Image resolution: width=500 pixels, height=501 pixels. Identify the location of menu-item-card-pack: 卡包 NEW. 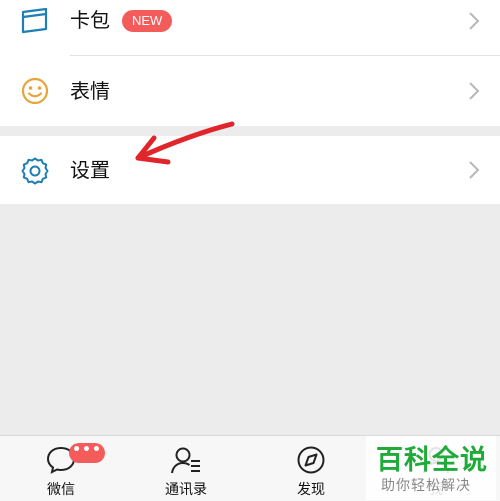
(250, 28).